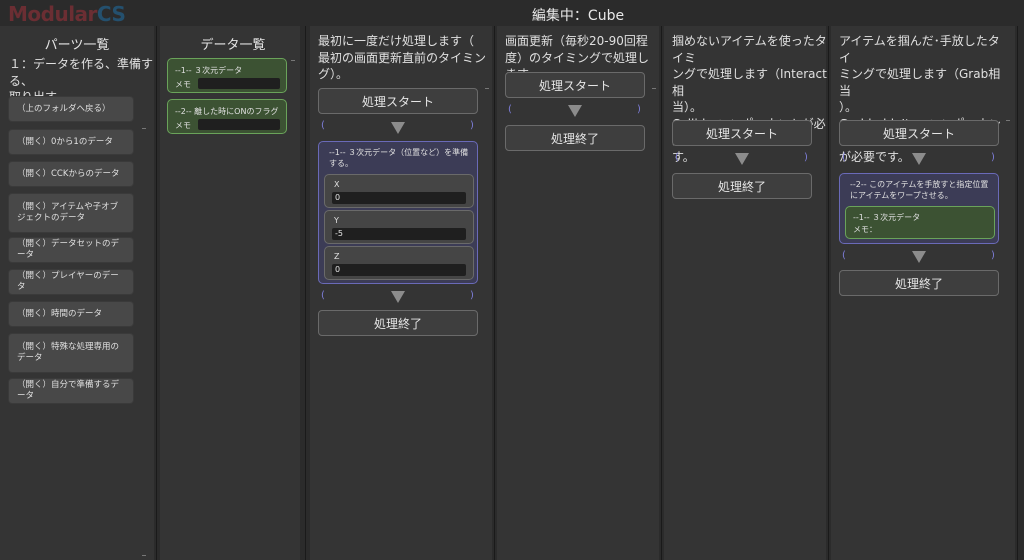  I want to click on field-input-x: 0, so click(399, 198).